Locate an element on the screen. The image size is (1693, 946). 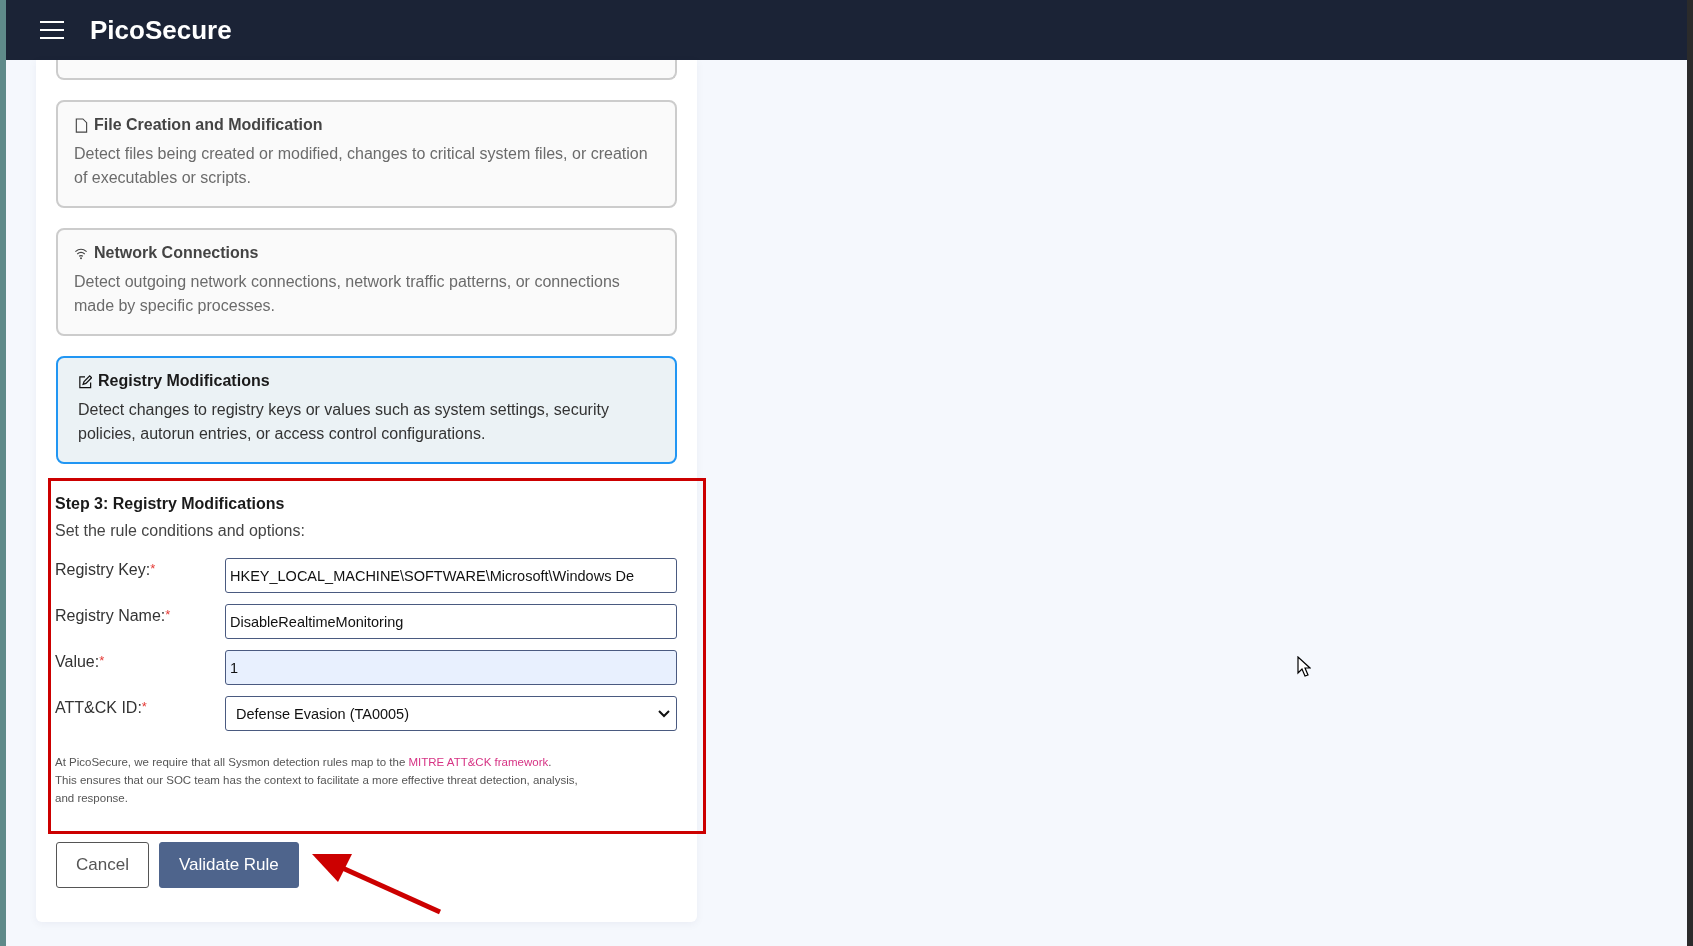
card-title: Network Connections is located at coordinates (176, 253).